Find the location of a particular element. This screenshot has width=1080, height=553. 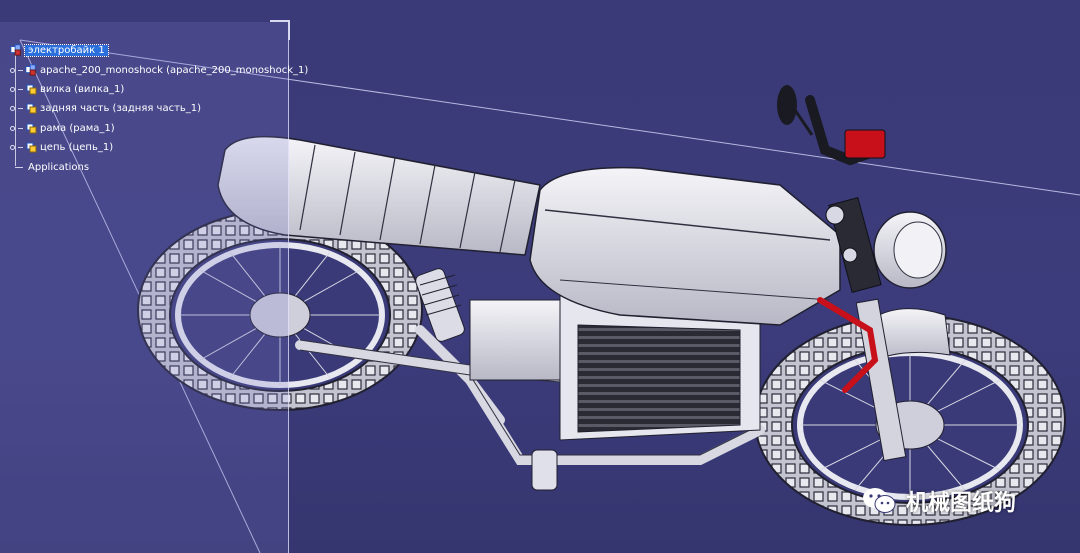

tree-item-rama: рама (рама_1) is located at coordinates (62, 128).